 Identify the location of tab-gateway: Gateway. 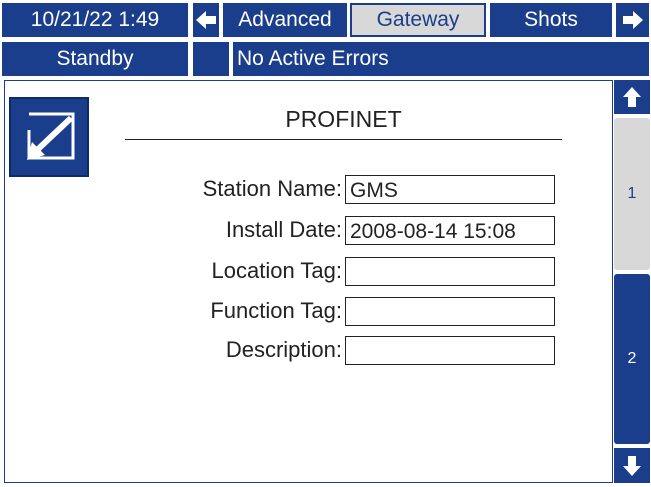
(418, 20).